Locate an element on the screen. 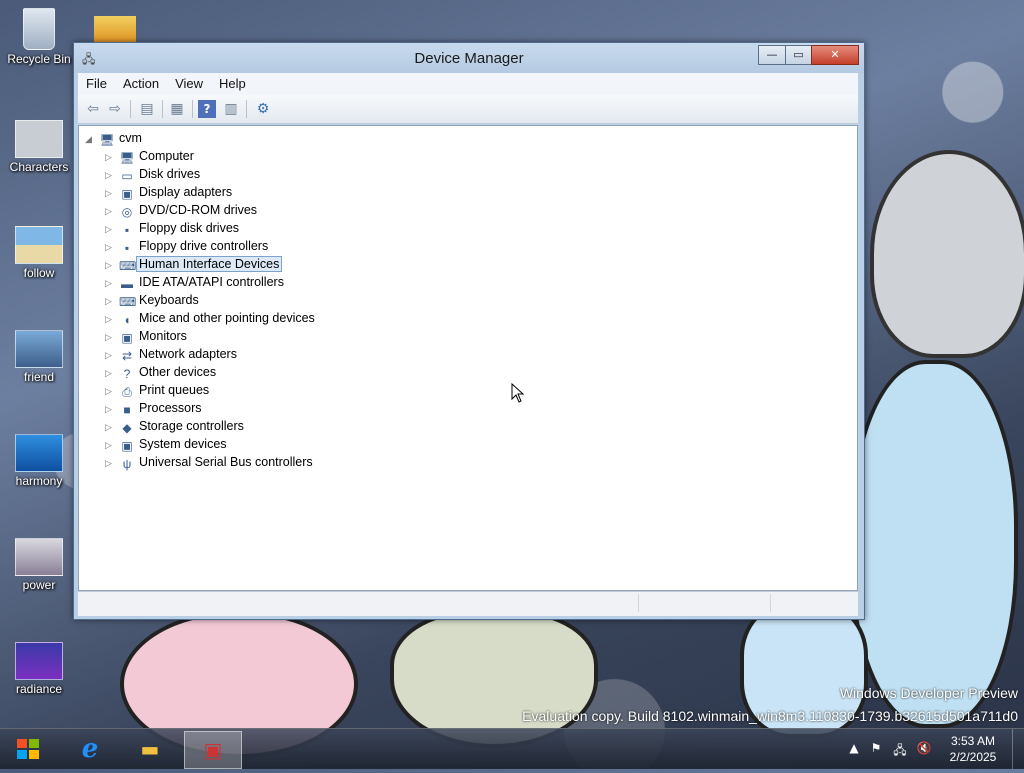 The width and height of the screenshot is (1024, 773). tree-node-label: Disk drives is located at coordinates (170, 174).